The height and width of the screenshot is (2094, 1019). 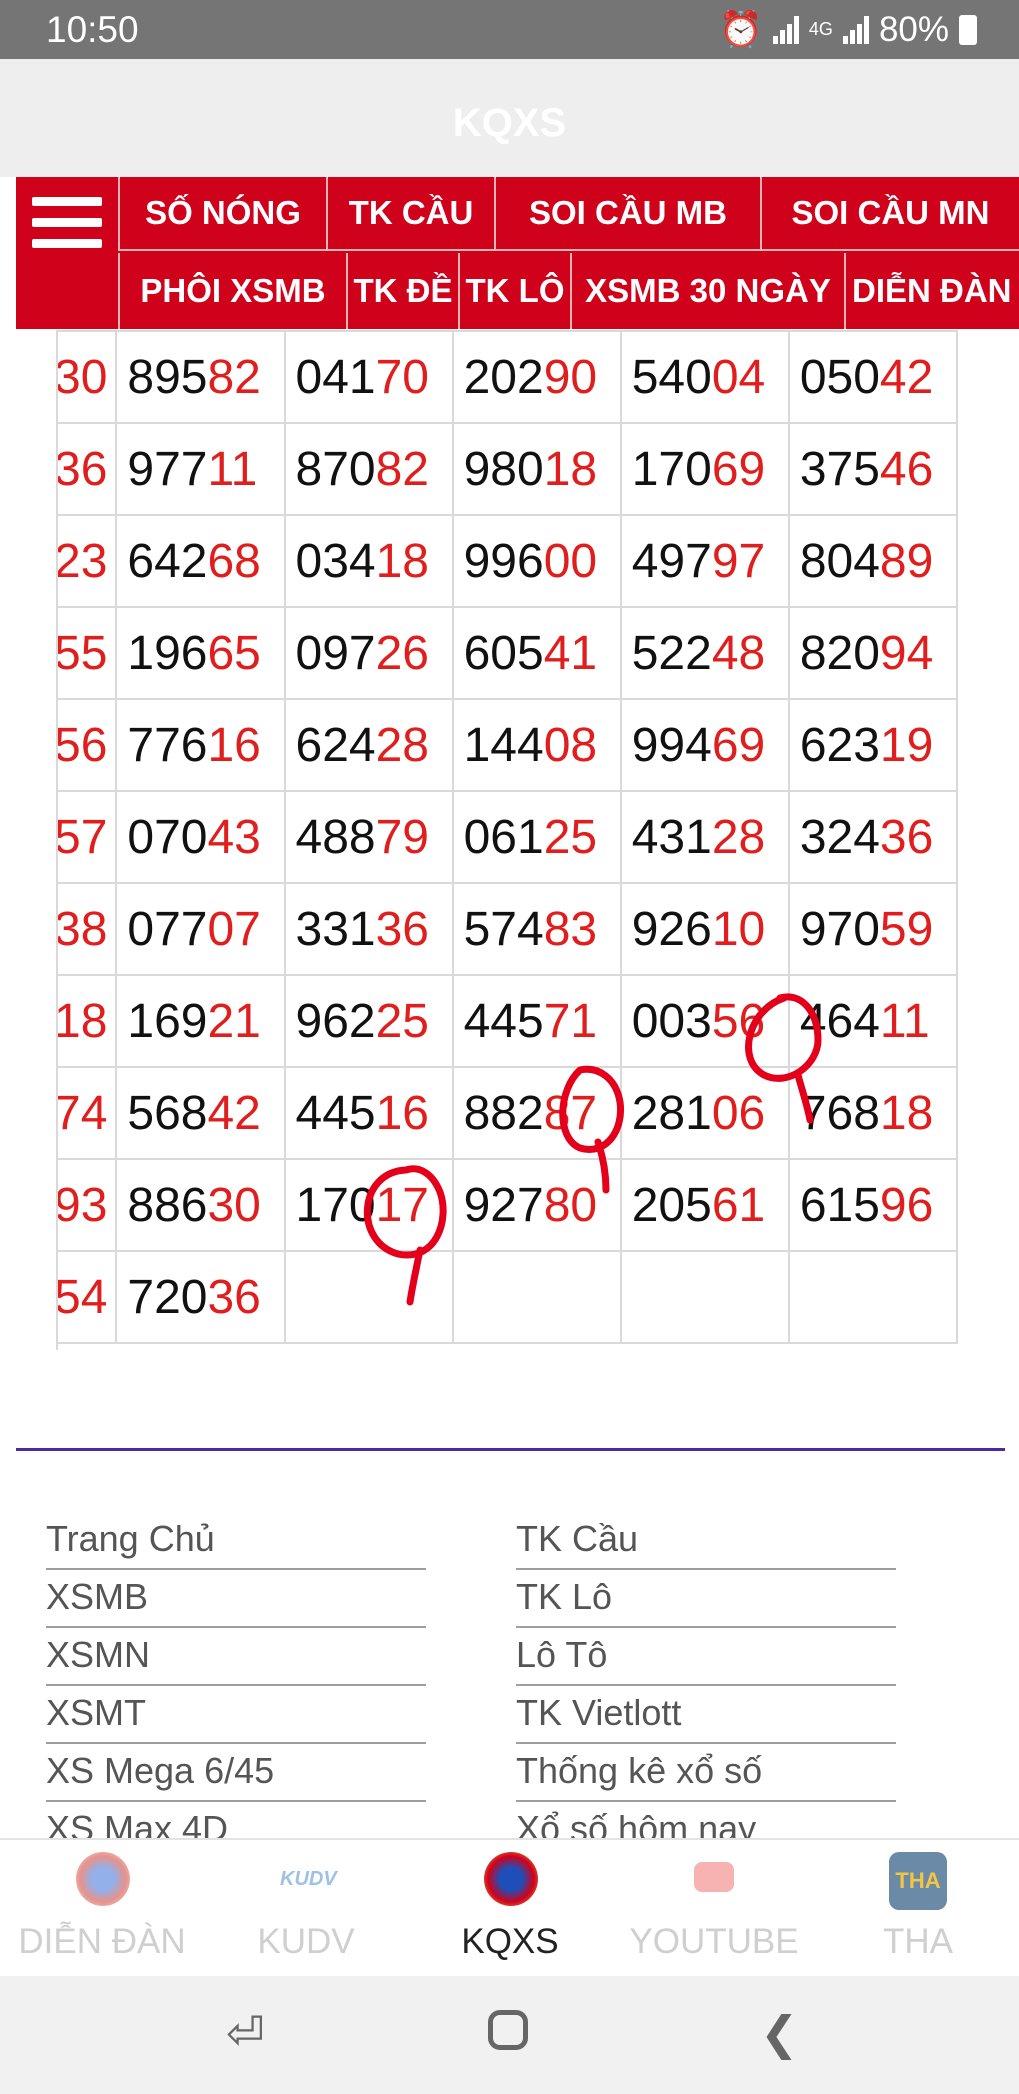 I want to click on table-row: 93 88630 17017 92780 20561 61596, so click(x=508, y=1205).